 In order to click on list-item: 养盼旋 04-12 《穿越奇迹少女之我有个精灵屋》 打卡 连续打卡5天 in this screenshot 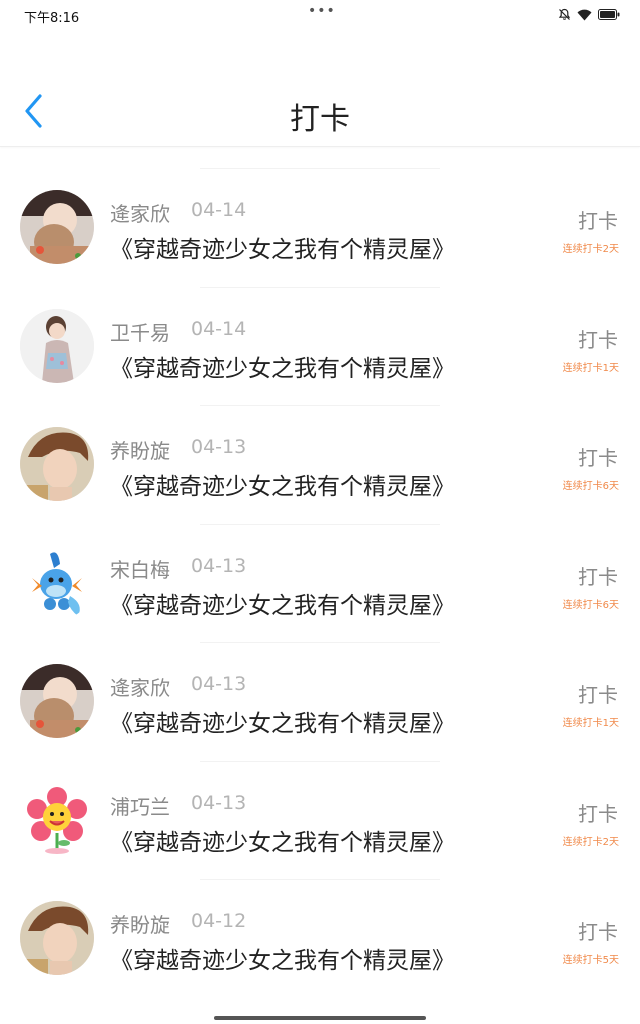, I will do `click(320, 938)`.